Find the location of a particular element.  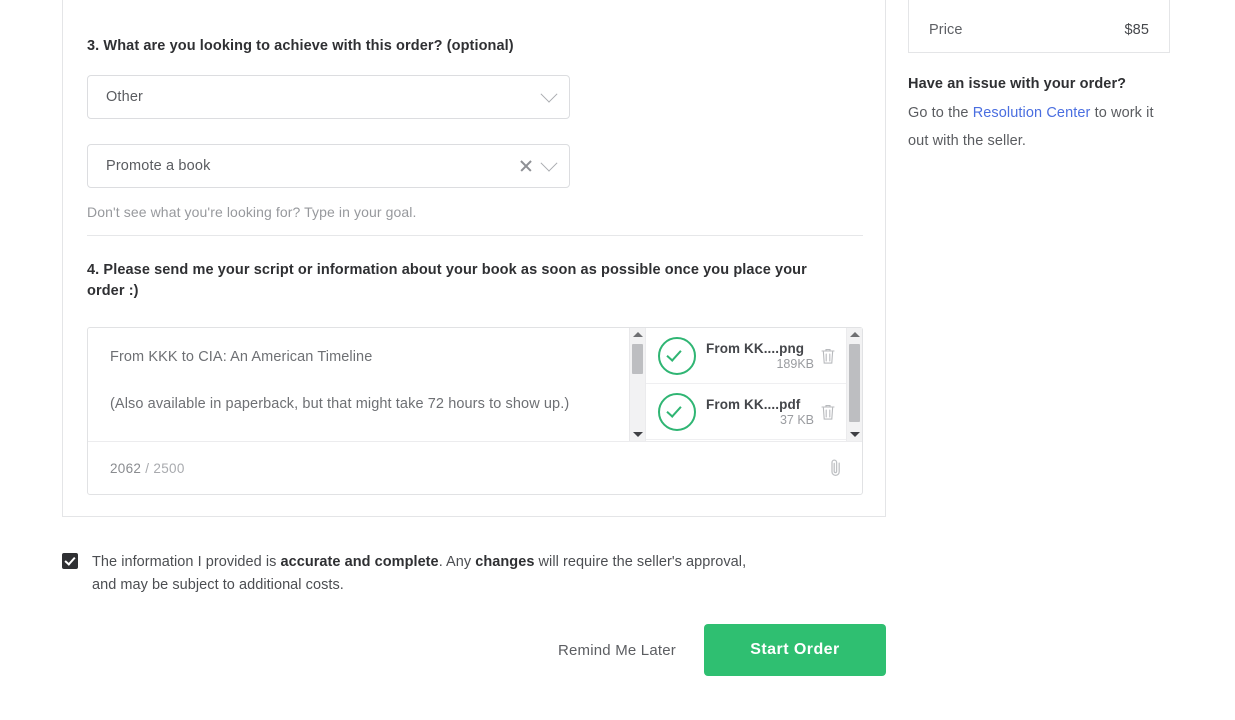

close-x-icon is located at coordinates (526, 166).